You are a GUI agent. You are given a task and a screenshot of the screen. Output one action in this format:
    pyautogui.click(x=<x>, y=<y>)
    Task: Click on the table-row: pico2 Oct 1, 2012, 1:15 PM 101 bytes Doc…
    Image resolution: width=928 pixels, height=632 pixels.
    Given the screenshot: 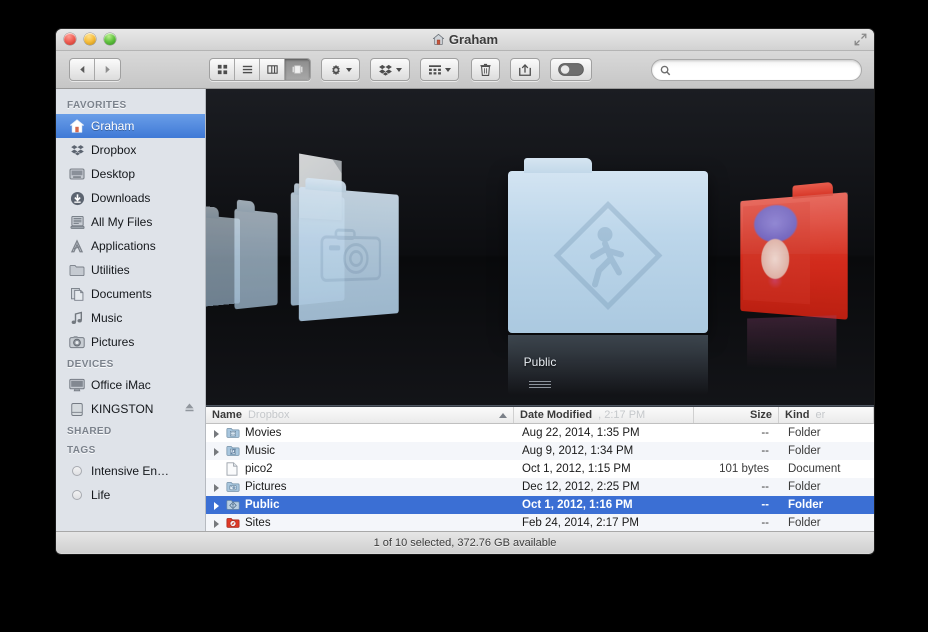 What is the action you would take?
    pyautogui.click(x=540, y=469)
    